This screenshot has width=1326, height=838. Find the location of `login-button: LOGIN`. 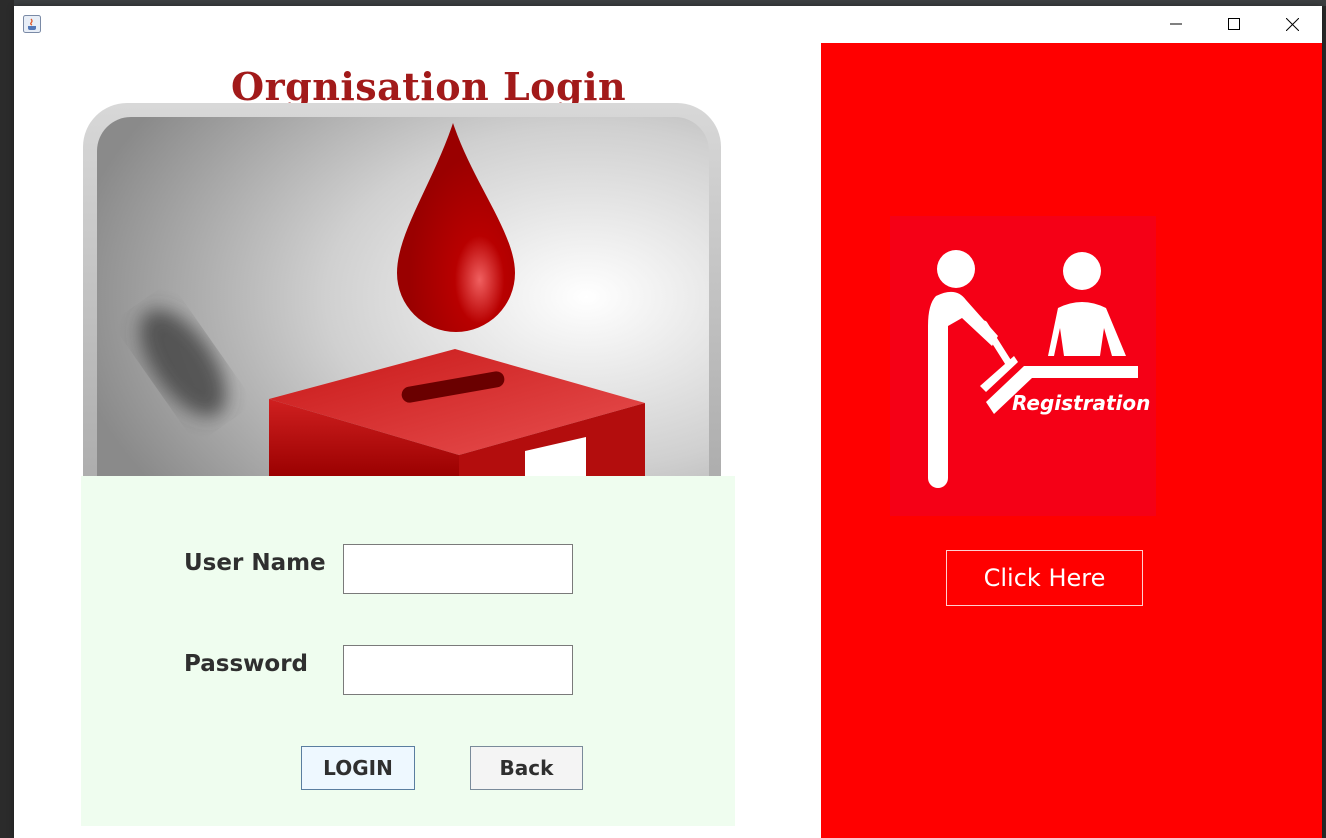

login-button: LOGIN is located at coordinates (358, 768).